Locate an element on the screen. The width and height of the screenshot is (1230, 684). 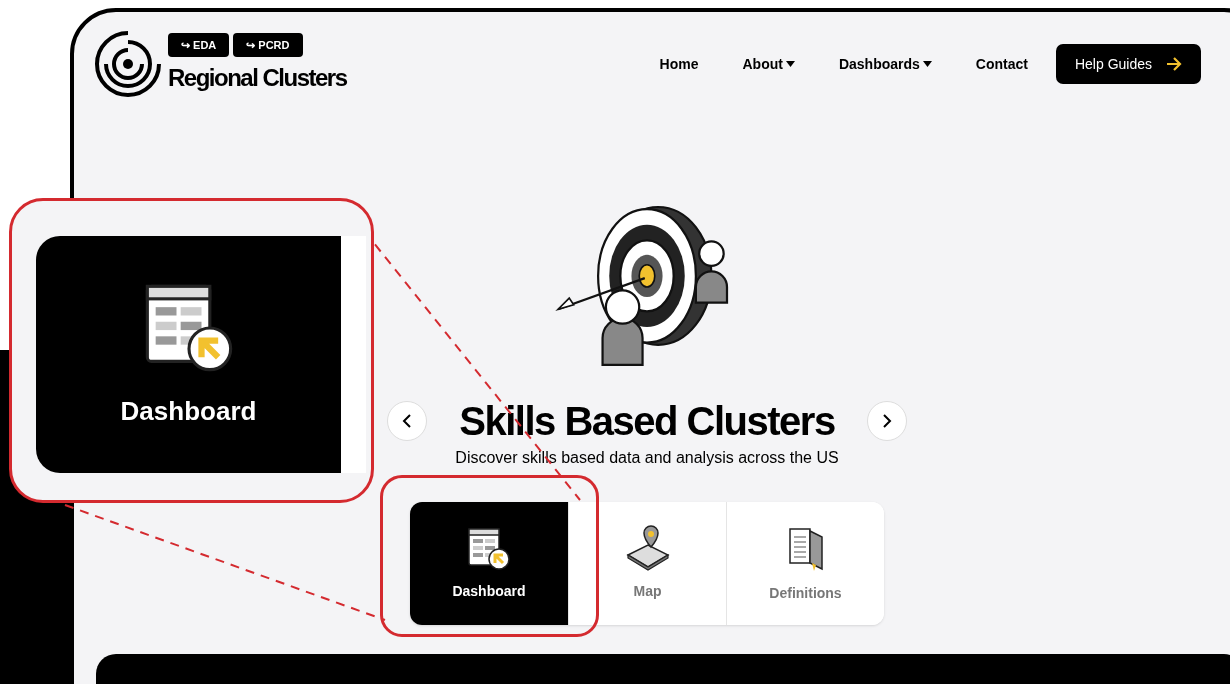
nav-link: About is located at coordinates (768, 64).